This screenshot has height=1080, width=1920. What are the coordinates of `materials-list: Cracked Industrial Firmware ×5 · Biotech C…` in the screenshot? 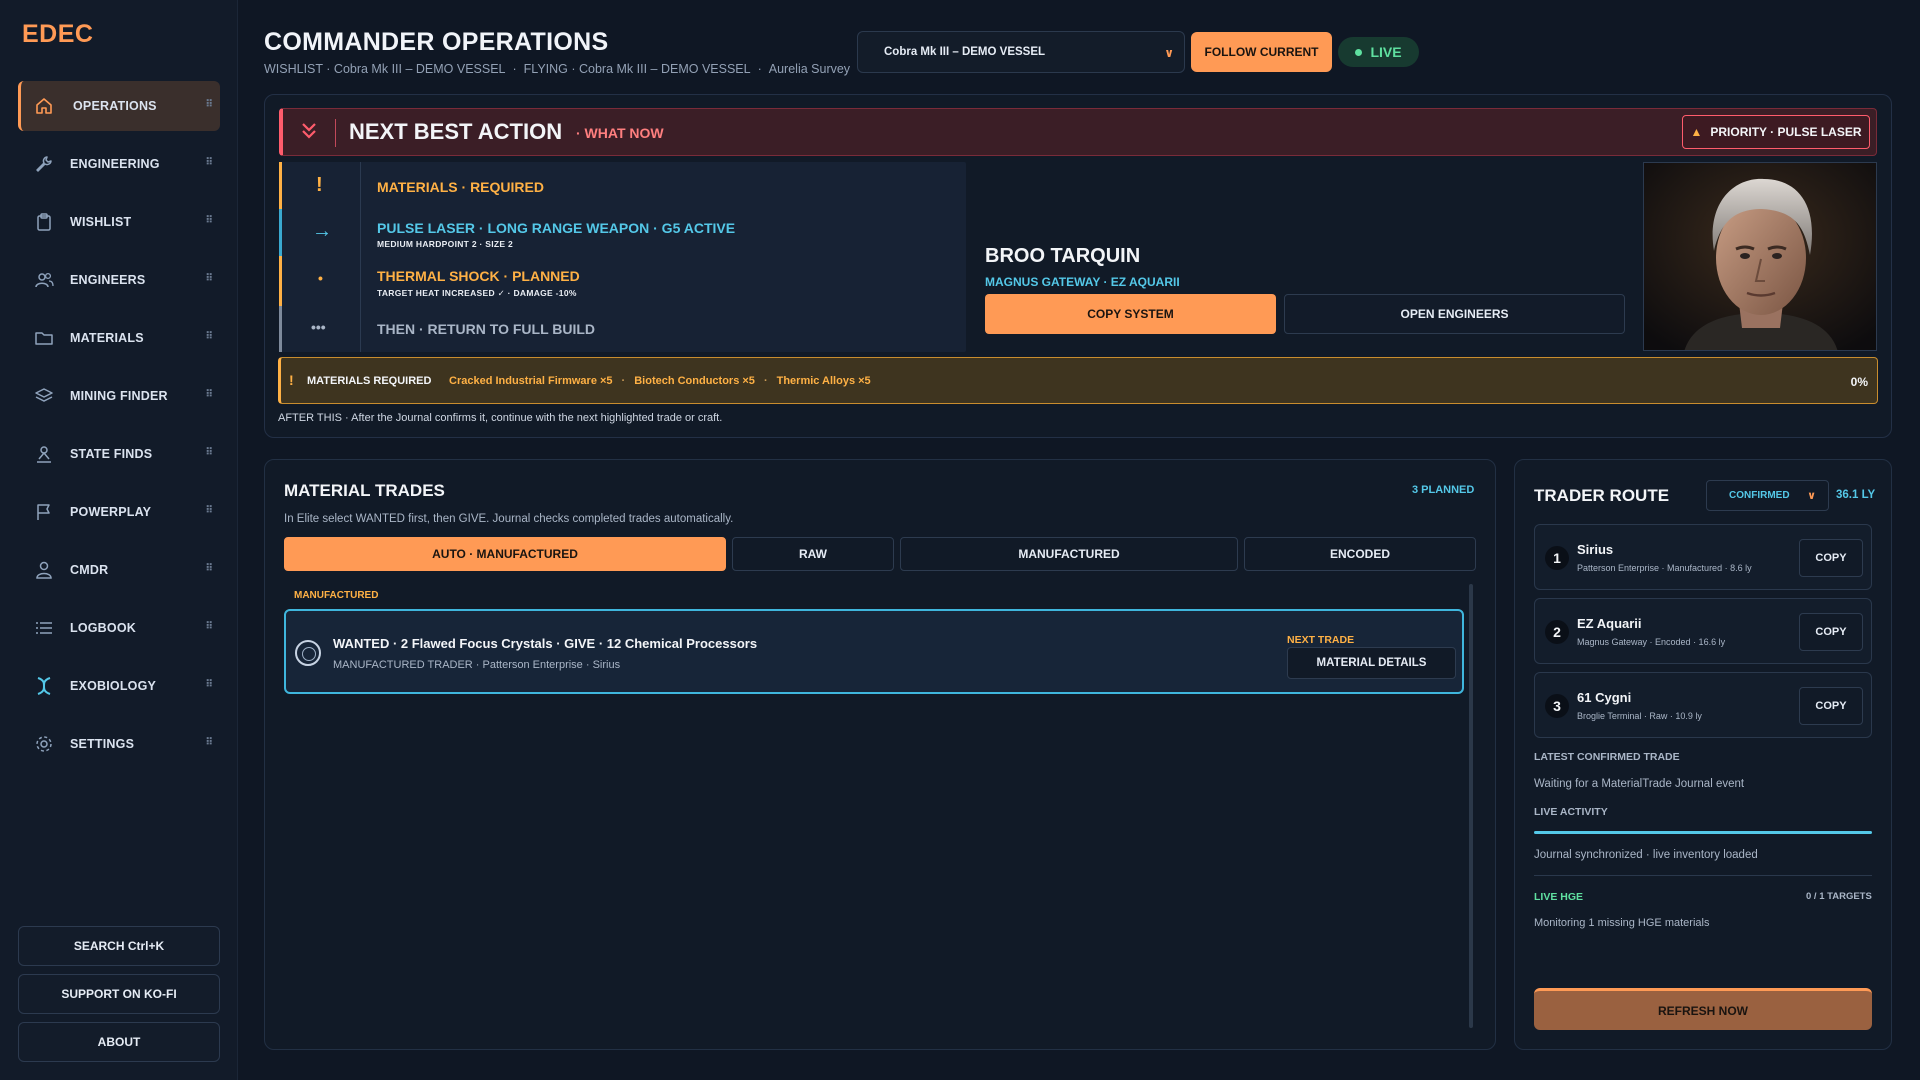 It's located at (660, 381).